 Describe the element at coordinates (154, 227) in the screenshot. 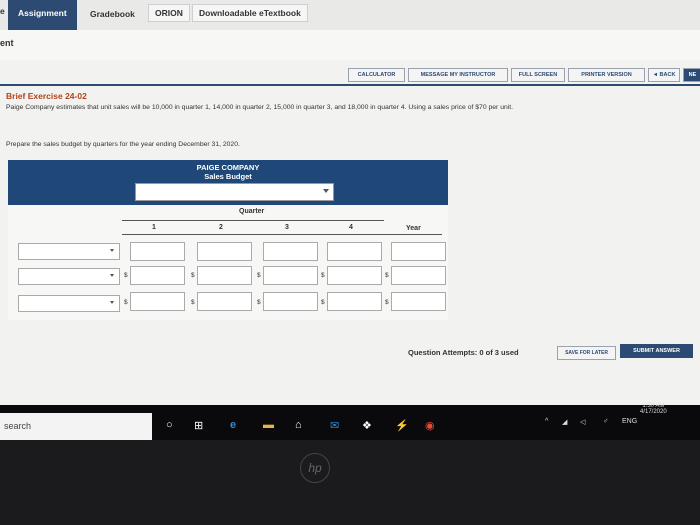

I see `column-header-q1: 1` at that location.